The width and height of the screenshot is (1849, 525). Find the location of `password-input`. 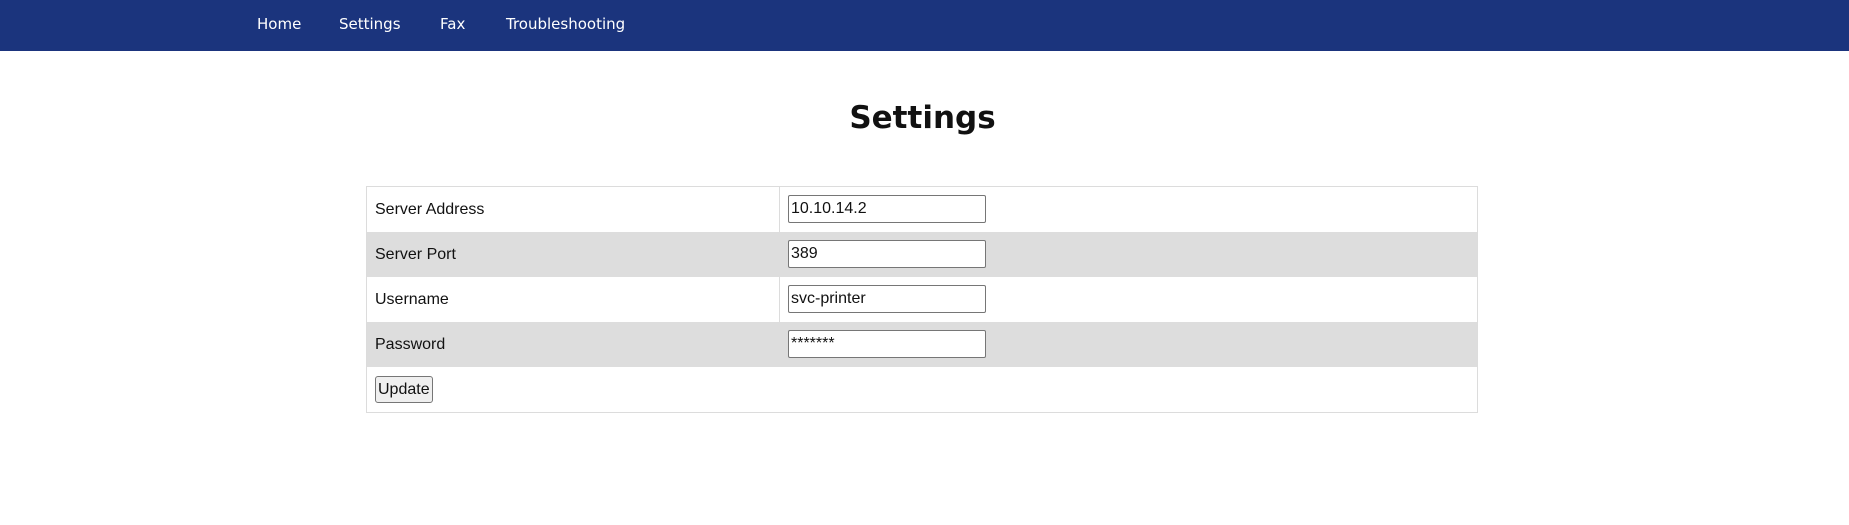

password-input is located at coordinates (887, 344).